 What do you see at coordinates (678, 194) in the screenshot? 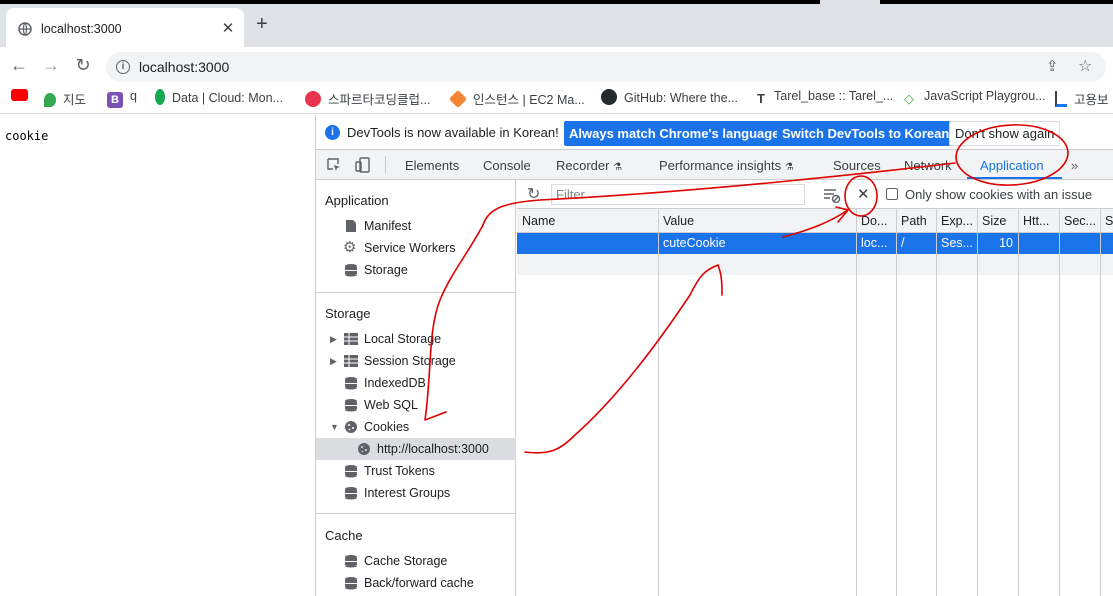
I see `filter-input` at bounding box center [678, 194].